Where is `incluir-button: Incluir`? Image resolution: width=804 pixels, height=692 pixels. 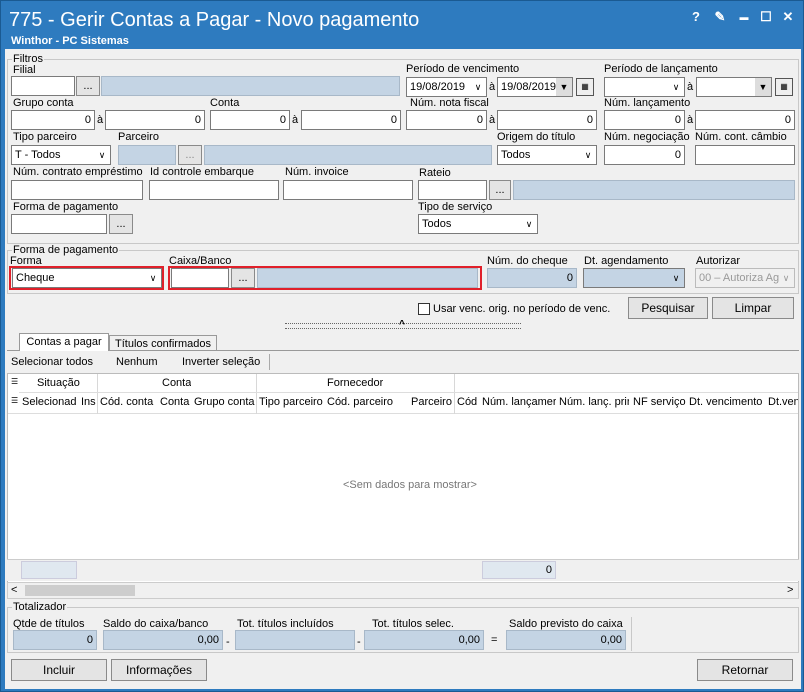
incluir-button: Incluir is located at coordinates (59, 670).